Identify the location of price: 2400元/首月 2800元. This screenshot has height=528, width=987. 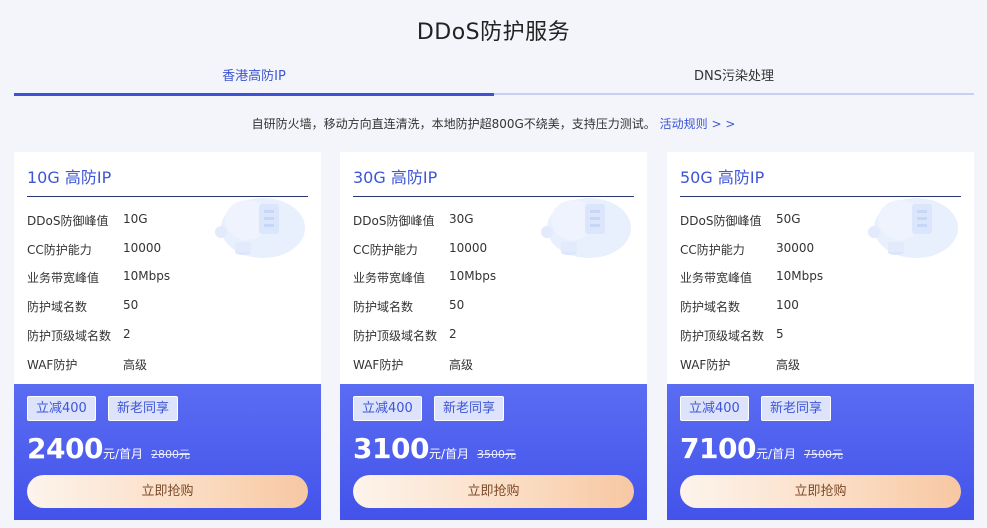
(108, 448).